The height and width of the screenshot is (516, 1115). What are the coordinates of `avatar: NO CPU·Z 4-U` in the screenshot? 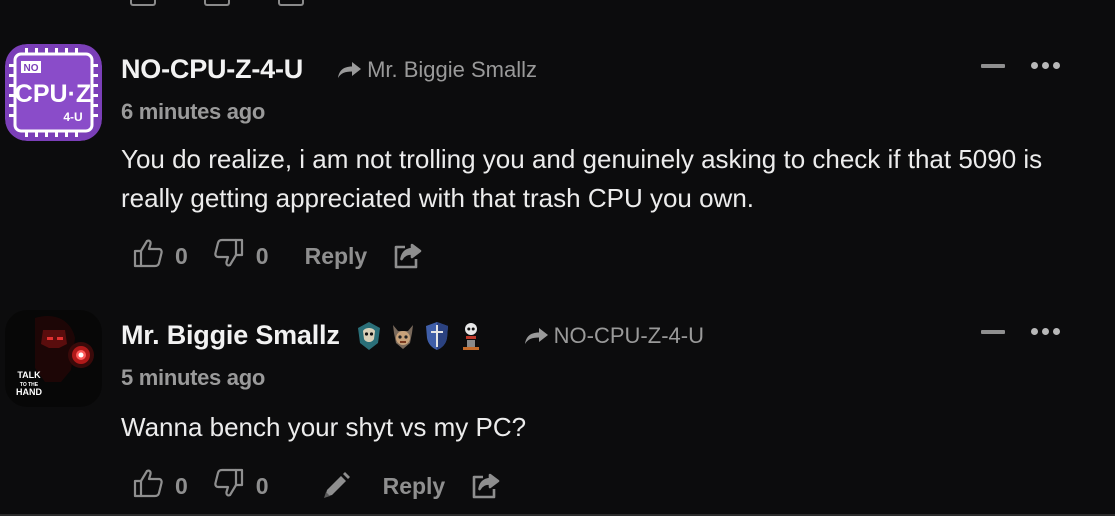 It's located at (53, 92).